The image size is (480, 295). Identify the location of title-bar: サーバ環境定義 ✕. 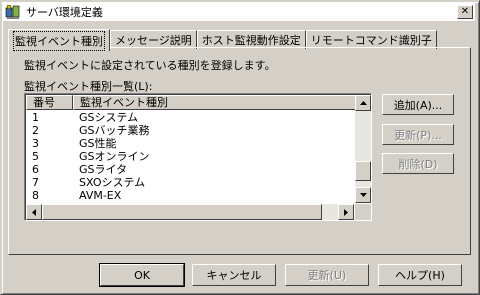
(239, 12).